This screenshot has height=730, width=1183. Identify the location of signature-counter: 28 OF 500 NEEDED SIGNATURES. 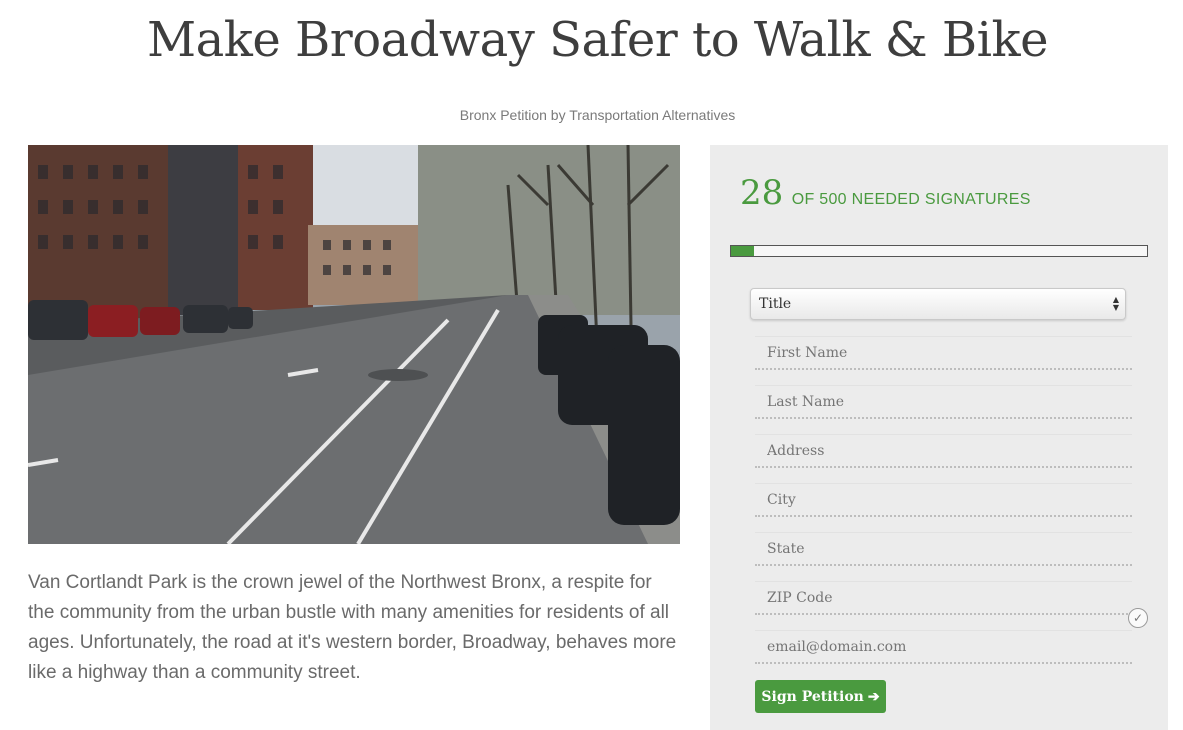
(885, 193).